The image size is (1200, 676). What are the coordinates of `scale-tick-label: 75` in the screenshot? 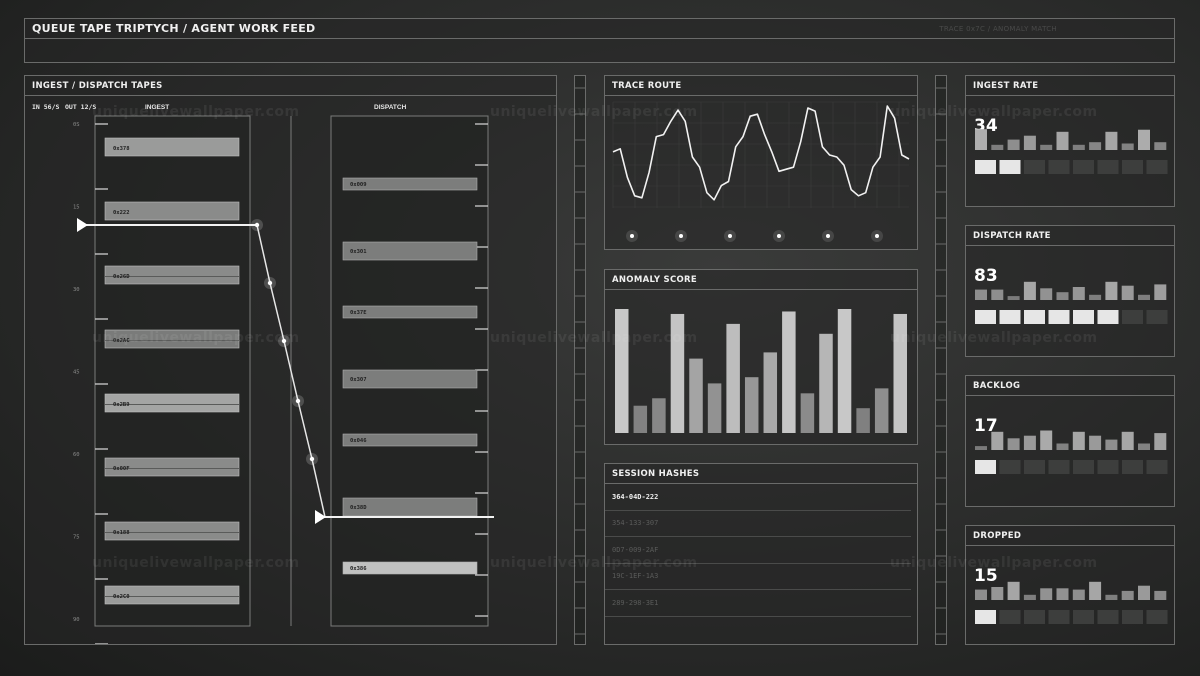 It's located at (76, 538).